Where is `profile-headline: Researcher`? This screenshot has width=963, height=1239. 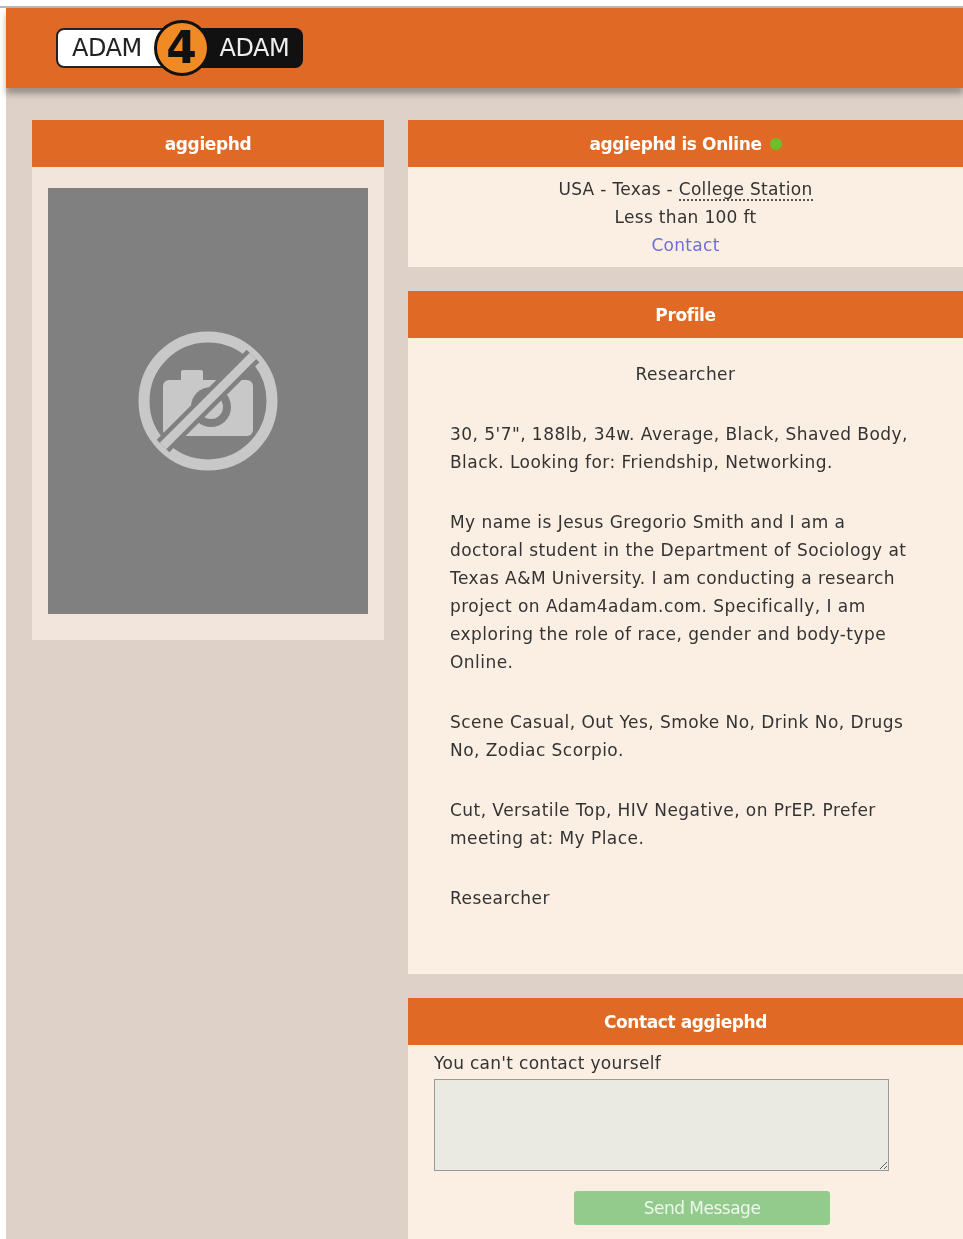 profile-headline: Researcher is located at coordinates (685, 374).